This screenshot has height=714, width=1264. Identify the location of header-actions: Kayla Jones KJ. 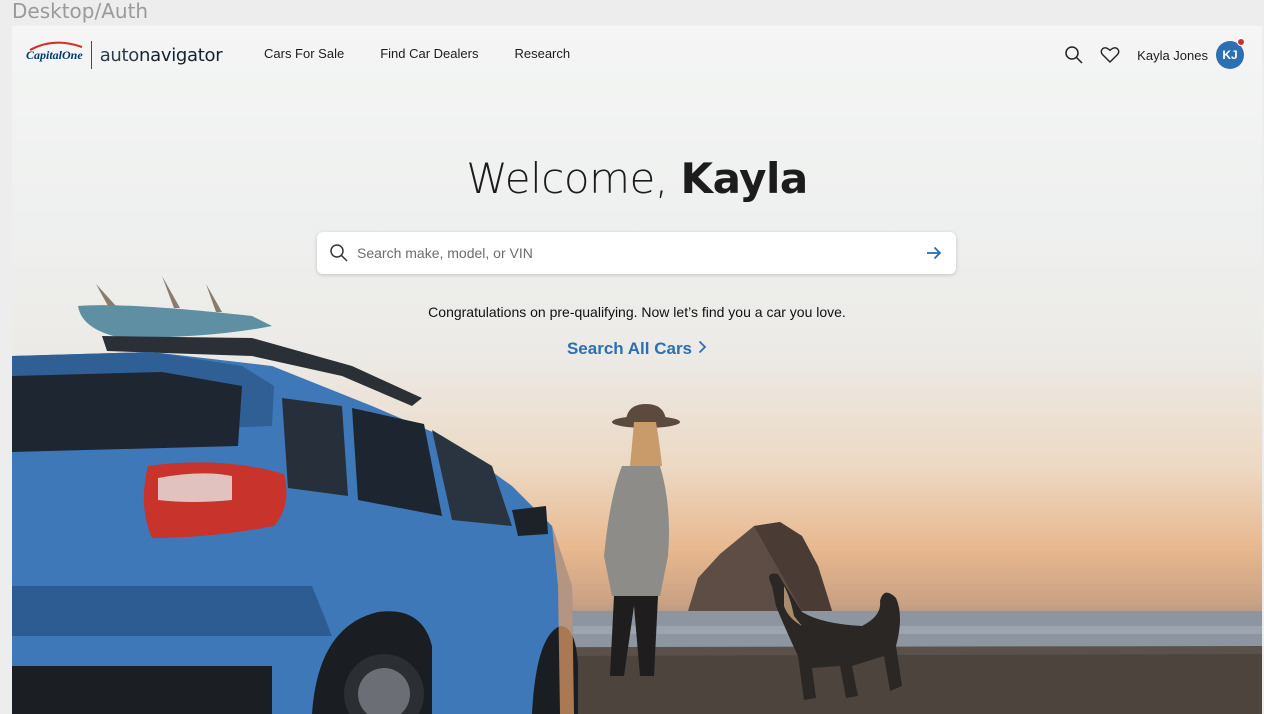
(1147, 54).